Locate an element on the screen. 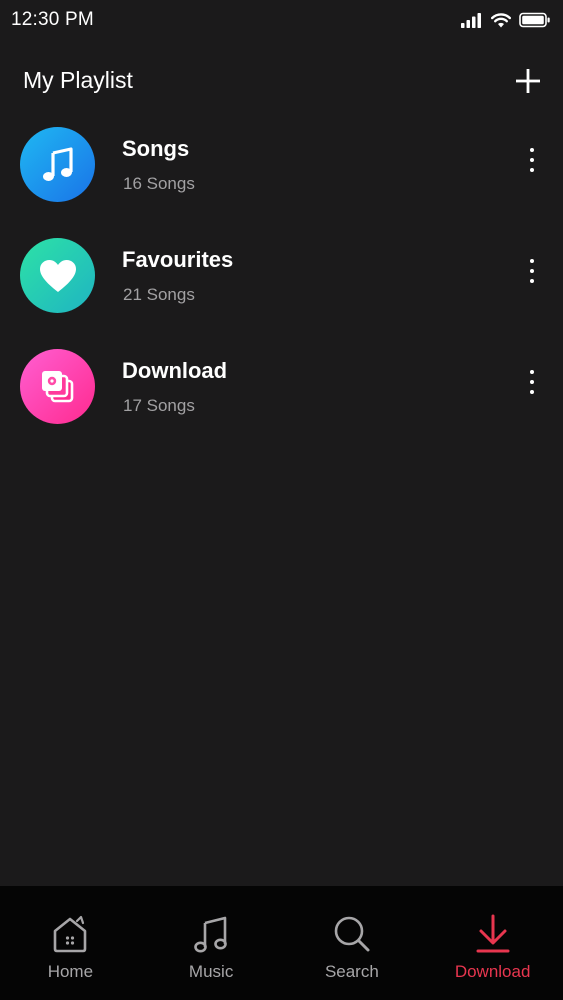 Image resolution: width=563 pixels, height=1000 pixels. playlist-item-songs: Songs 16 Songs is located at coordinates (281, 170).